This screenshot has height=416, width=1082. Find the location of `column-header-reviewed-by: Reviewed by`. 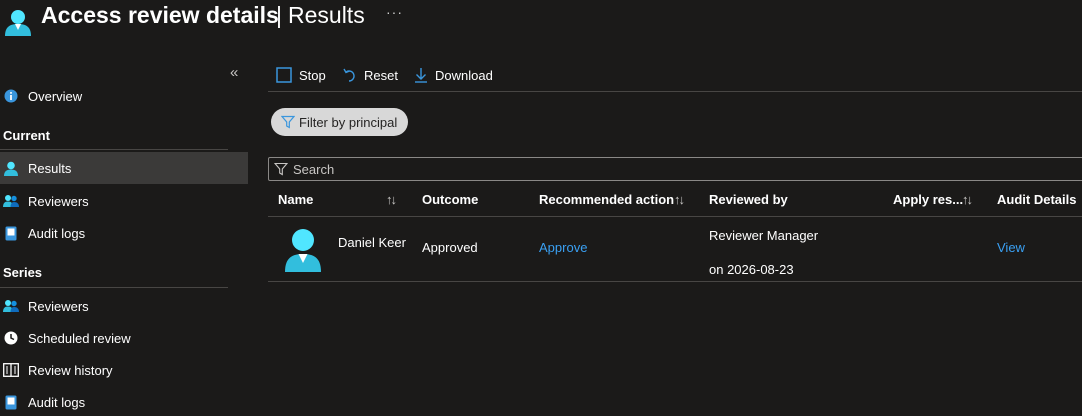

column-header-reviewed-by: Reviewed by is located at coordinates (748, 199).